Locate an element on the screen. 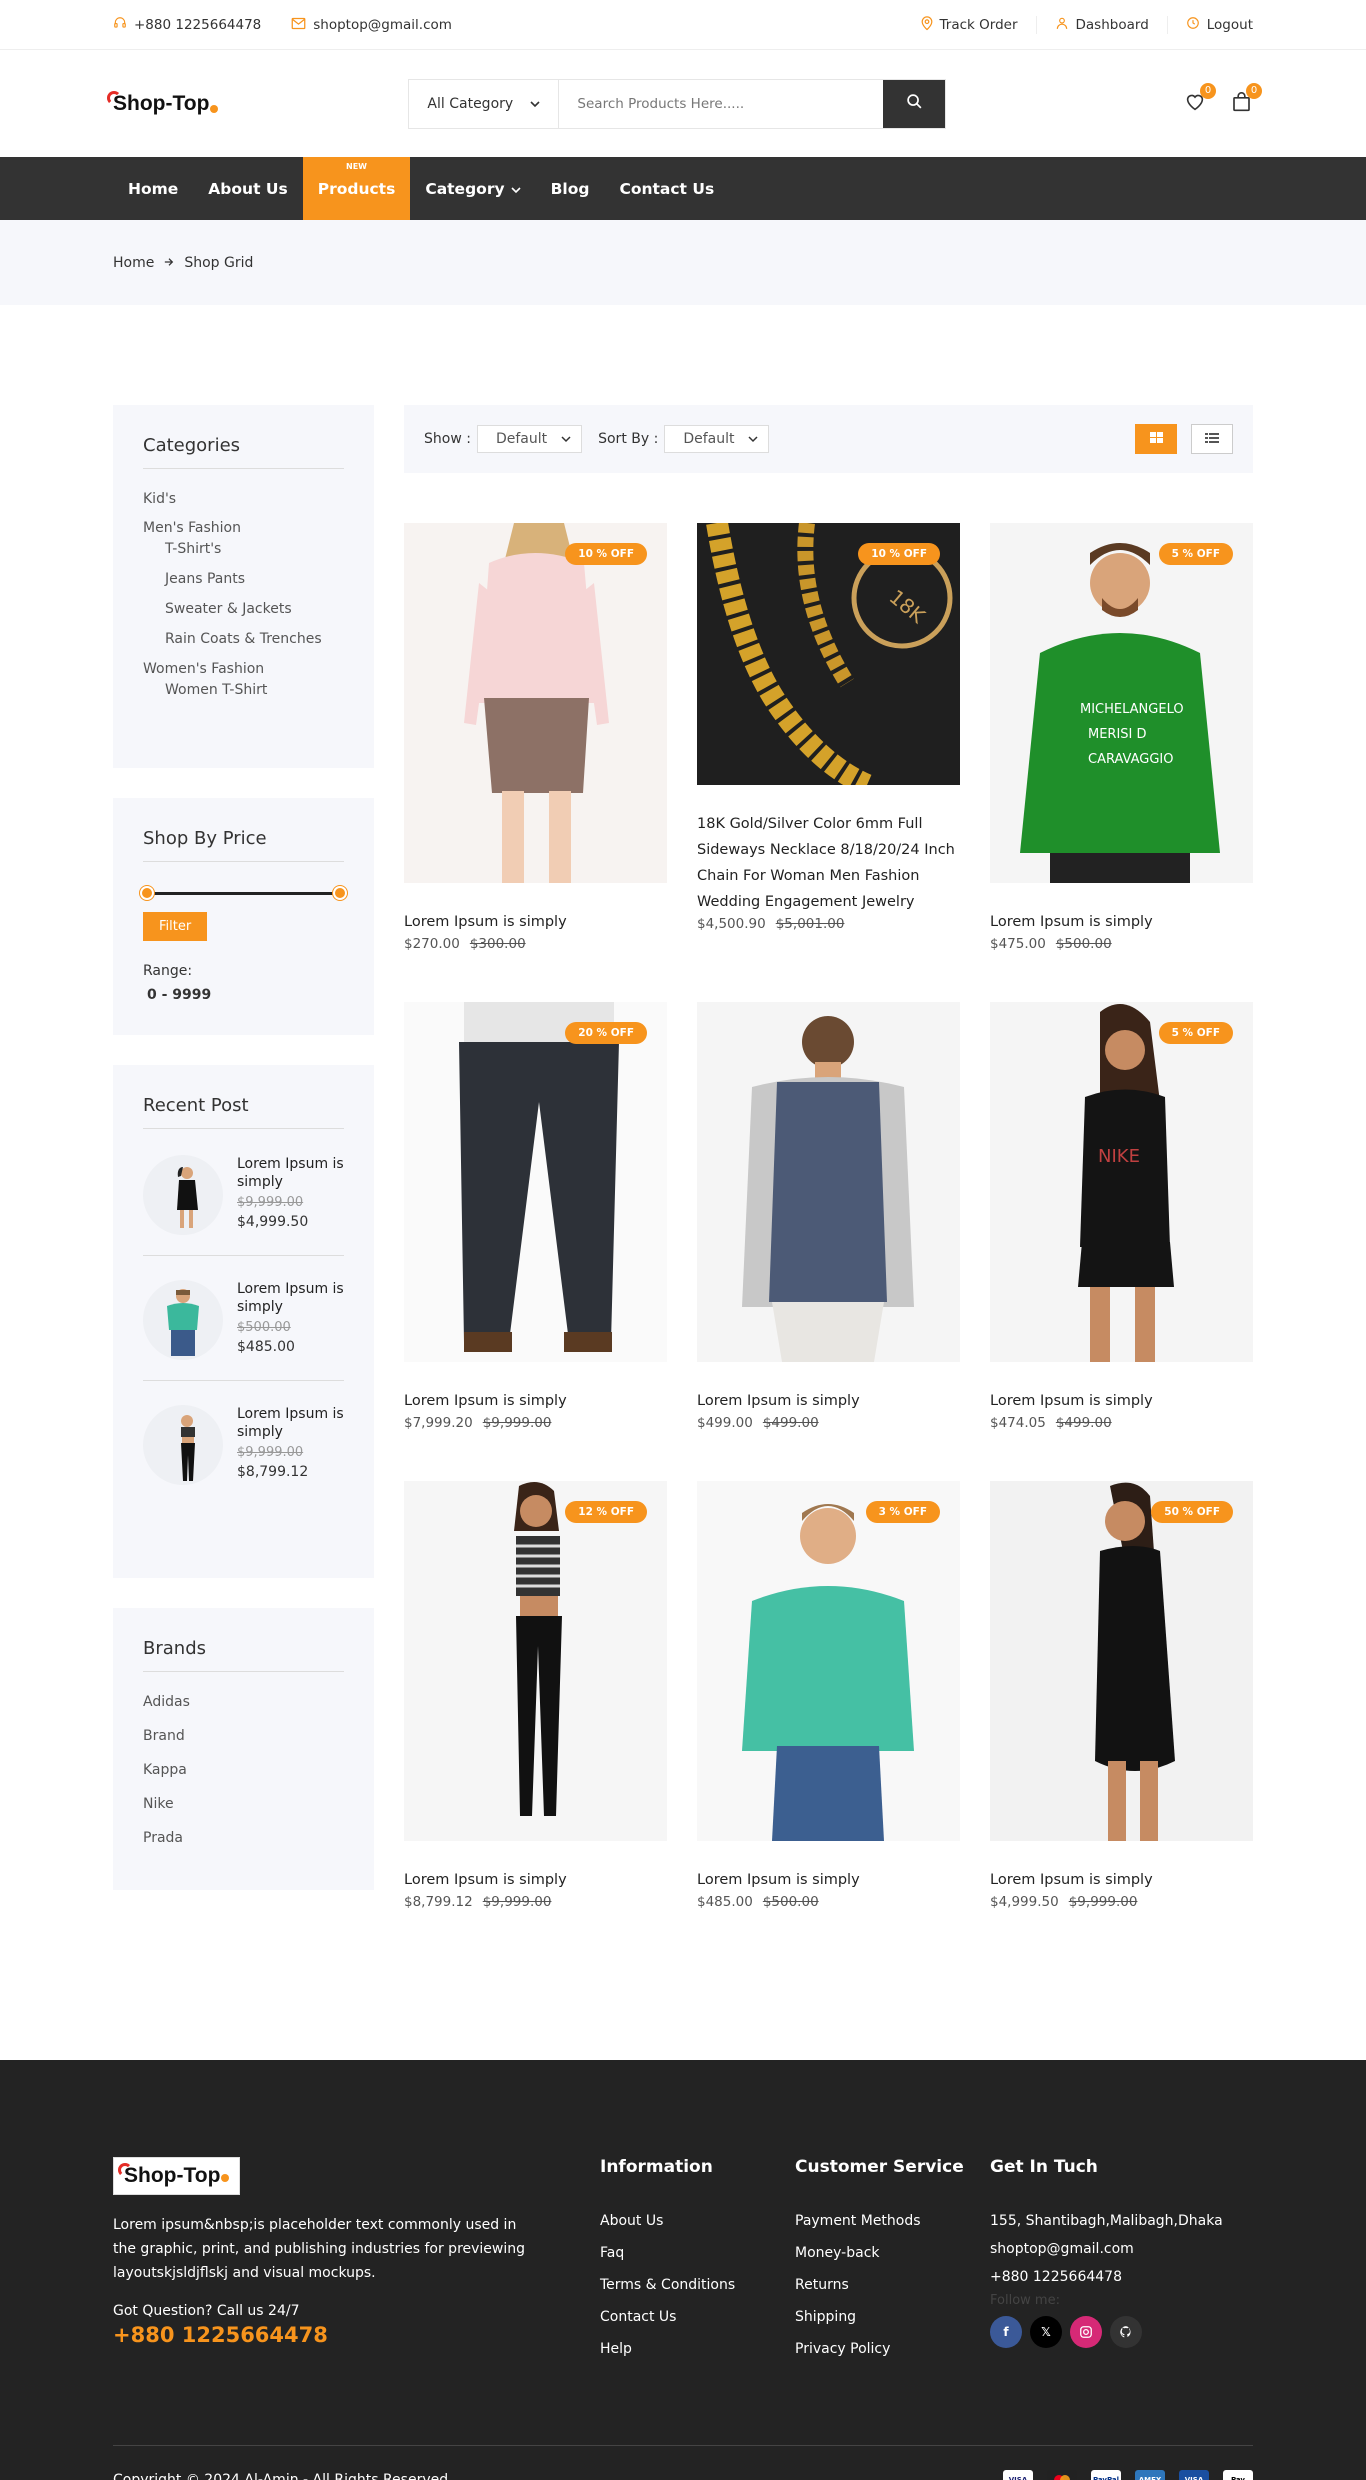  footer-contact-phone: +880 1225664478 is located at coordinates (1121, 2277).